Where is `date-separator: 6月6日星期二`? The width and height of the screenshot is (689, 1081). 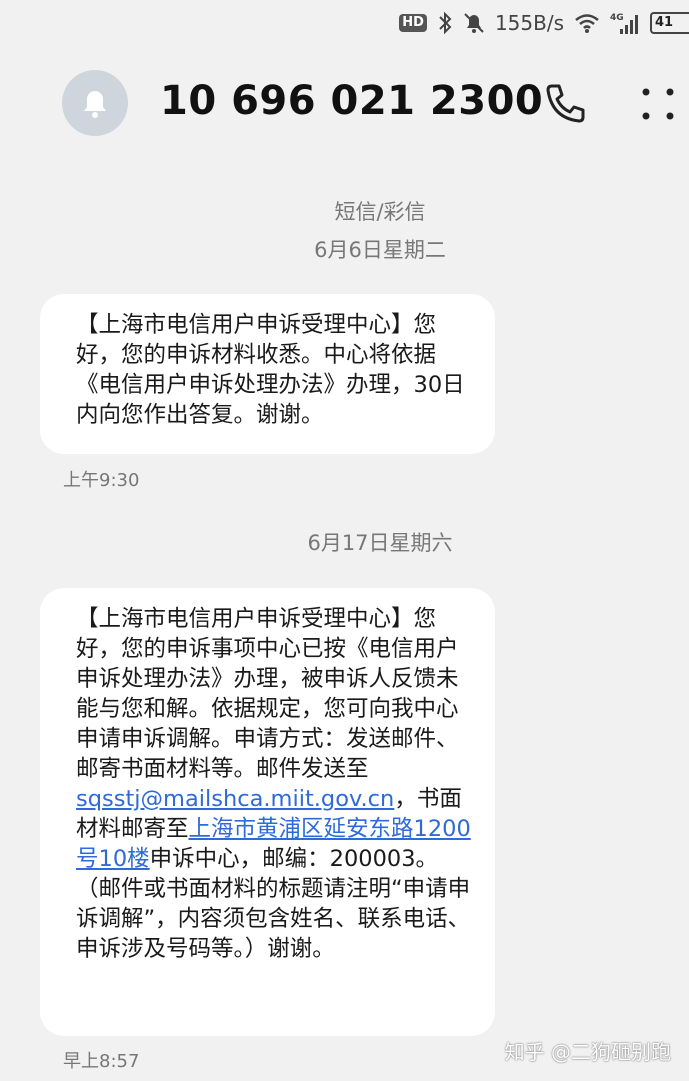
date-separator: 6月6日星期二 is located at coordinates (380, 250).